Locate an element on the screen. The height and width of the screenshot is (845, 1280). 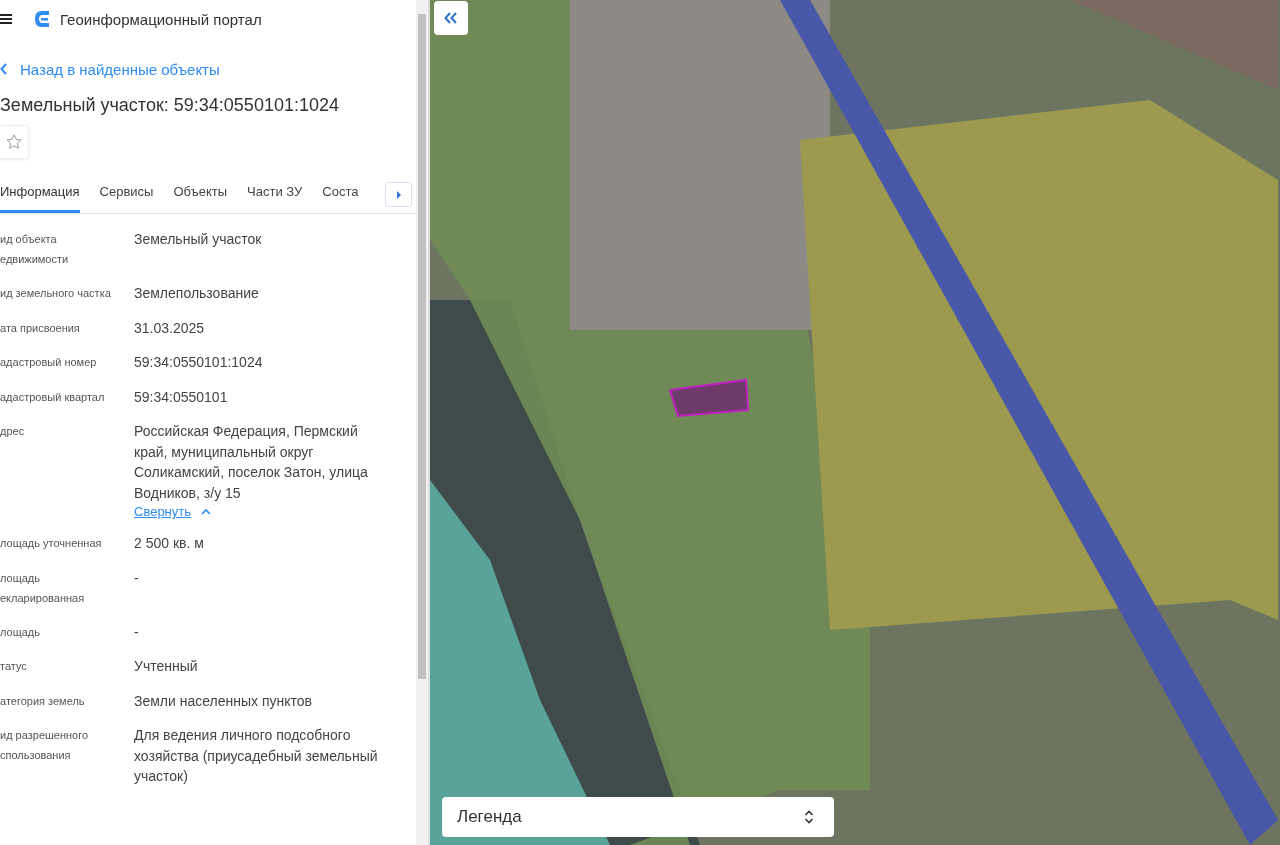
field-value: Земельный участок is located at coordinates (198, 239).